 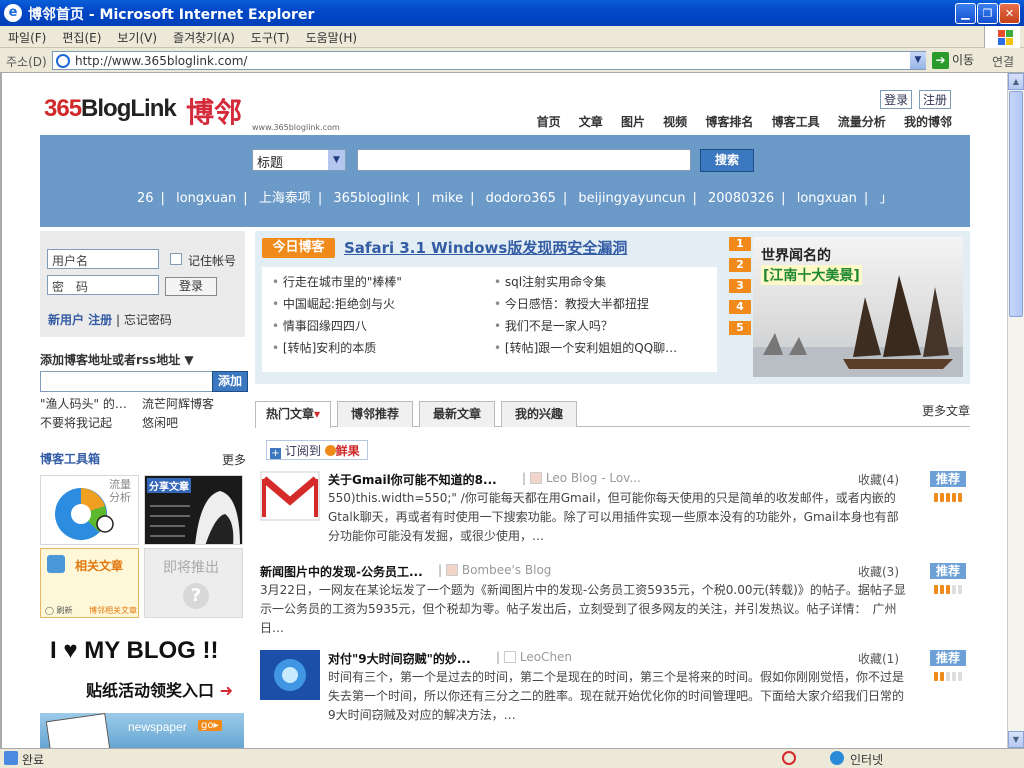 What do you see at coordinates (524, 160) in the screenshot?
I see `search-input` at bounding box center [524, 160].